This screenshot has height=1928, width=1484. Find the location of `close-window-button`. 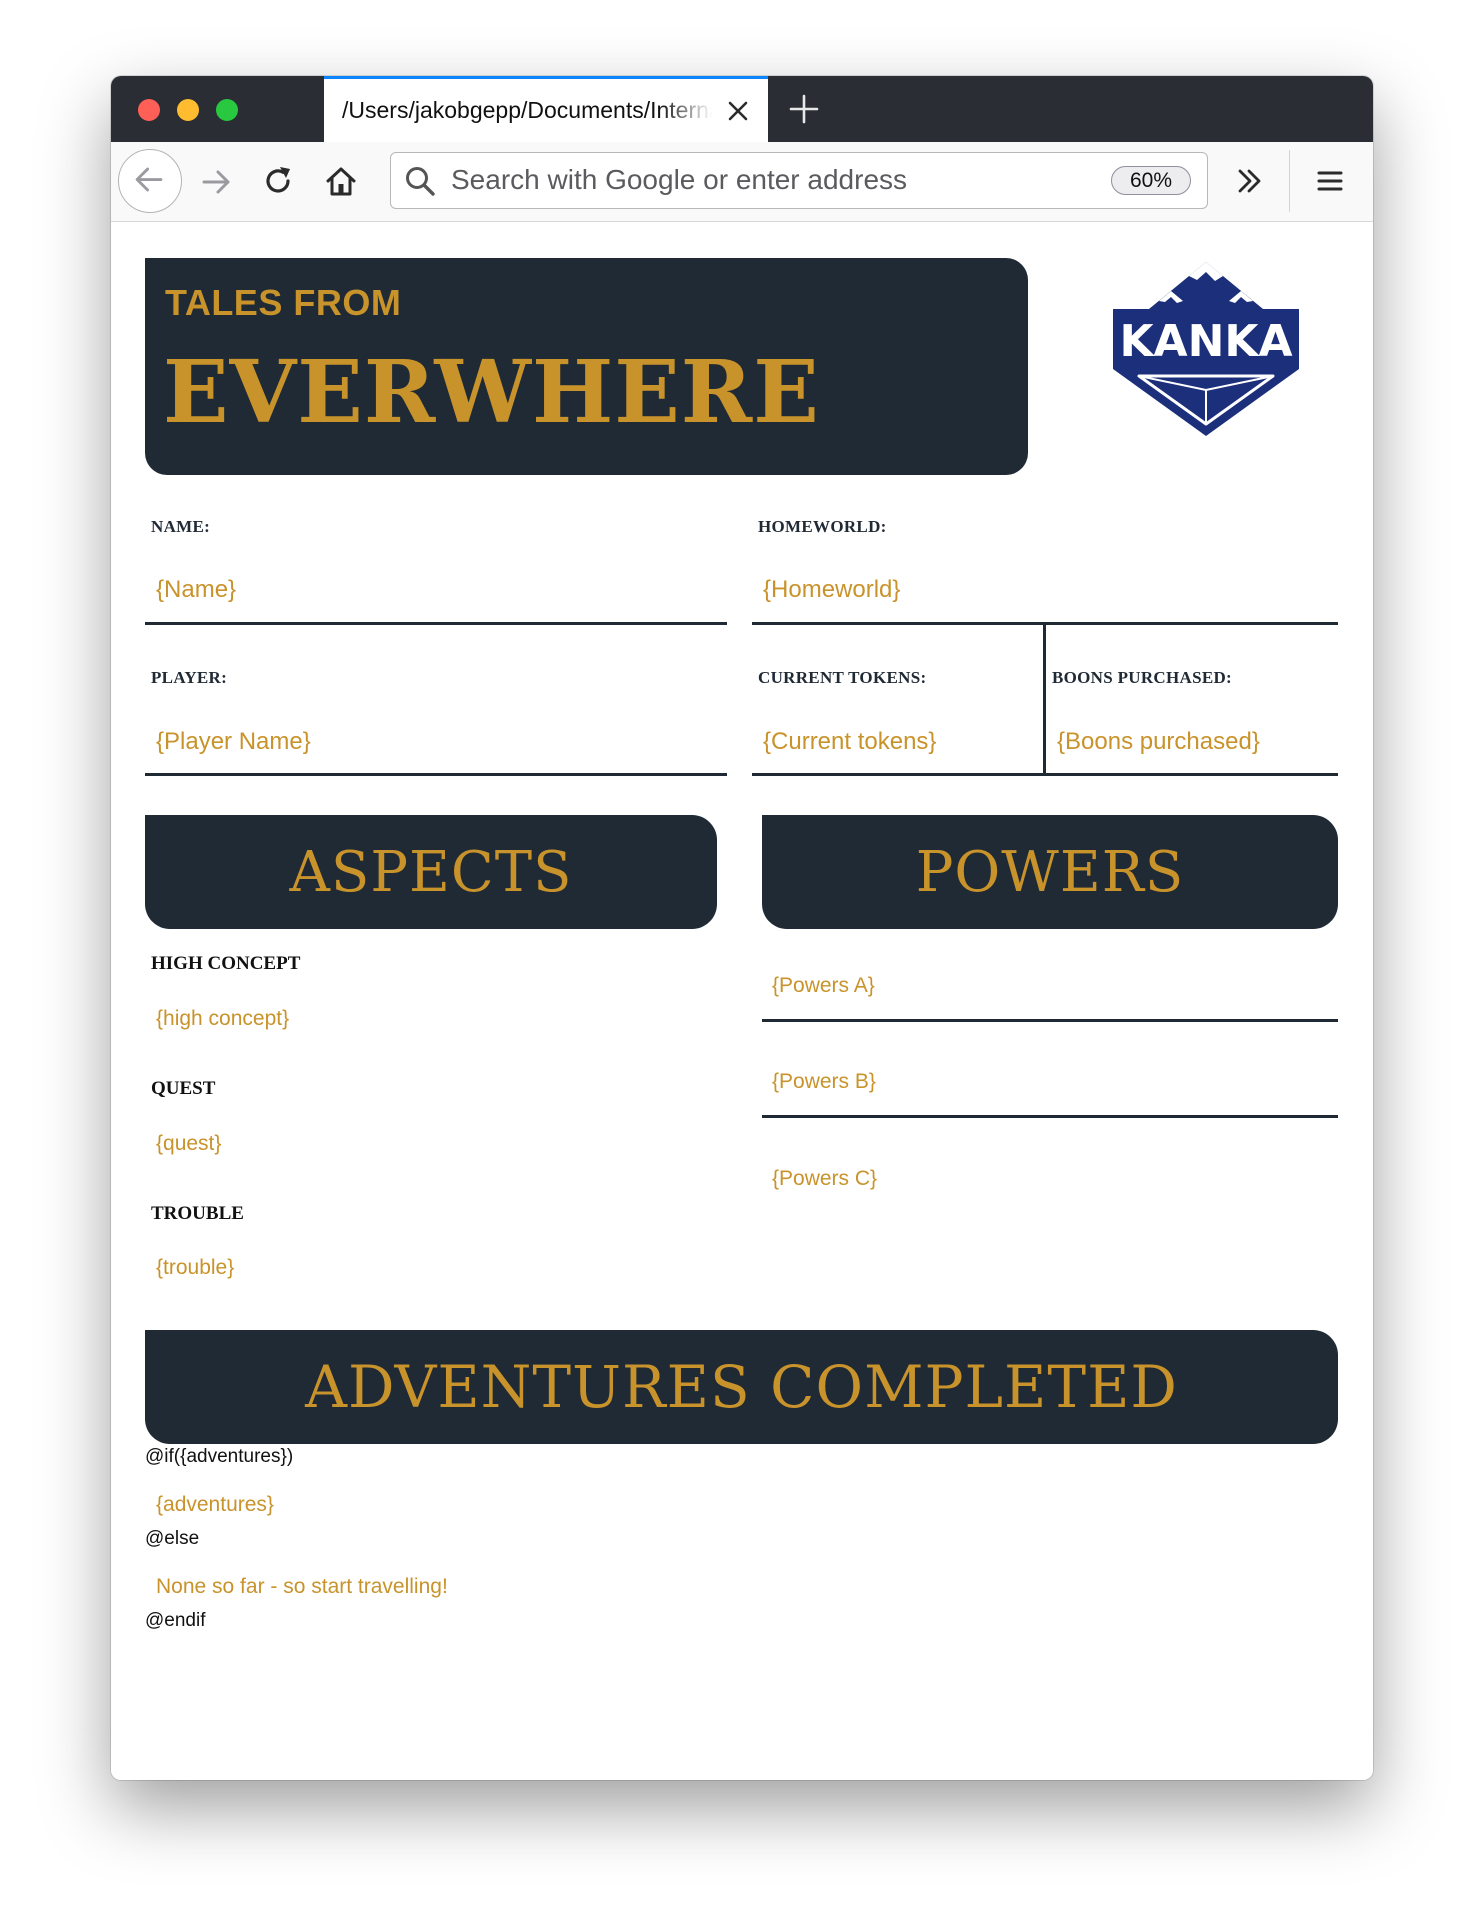

close-window-button is located at coordinates (149, 110).